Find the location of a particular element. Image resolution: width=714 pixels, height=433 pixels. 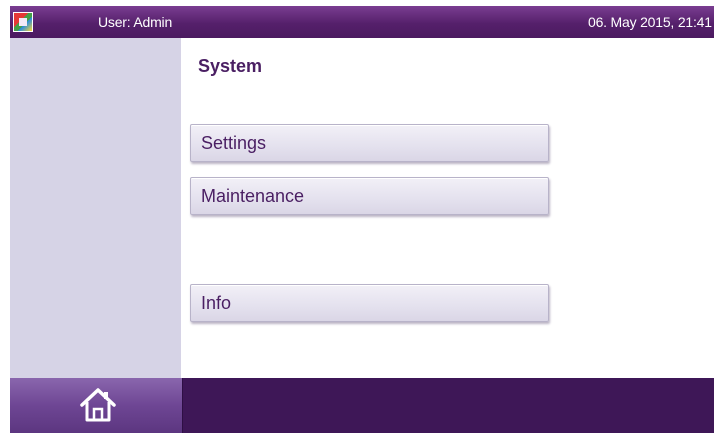

page-title: System is located at coordinates (230, 66).